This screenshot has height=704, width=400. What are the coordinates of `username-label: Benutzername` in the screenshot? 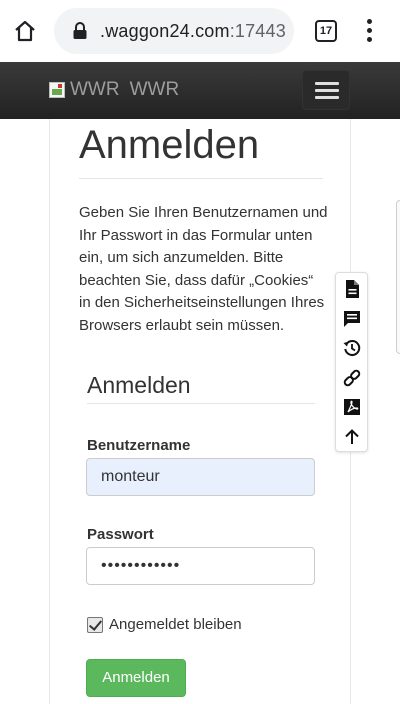 It's located at (139, 445).